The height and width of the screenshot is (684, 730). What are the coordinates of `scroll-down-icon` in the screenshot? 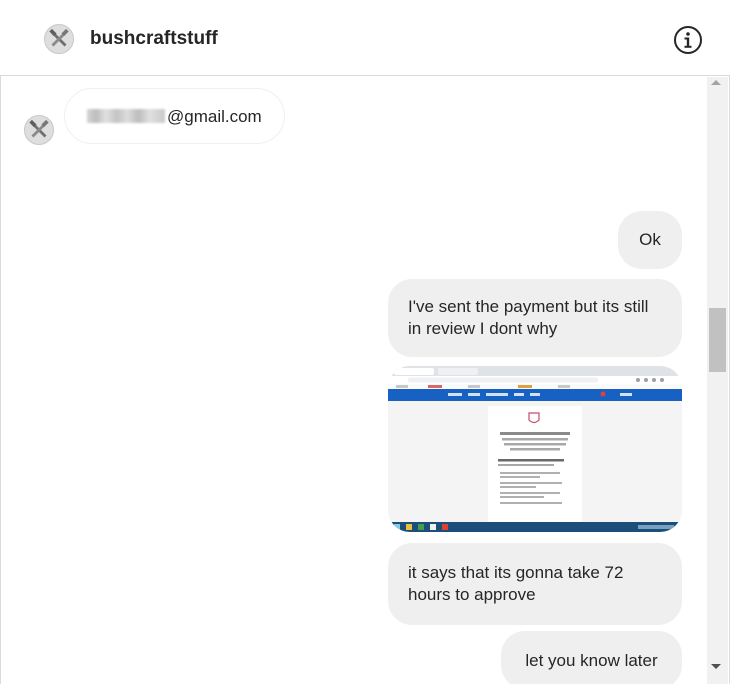 It's located at (716, 666).